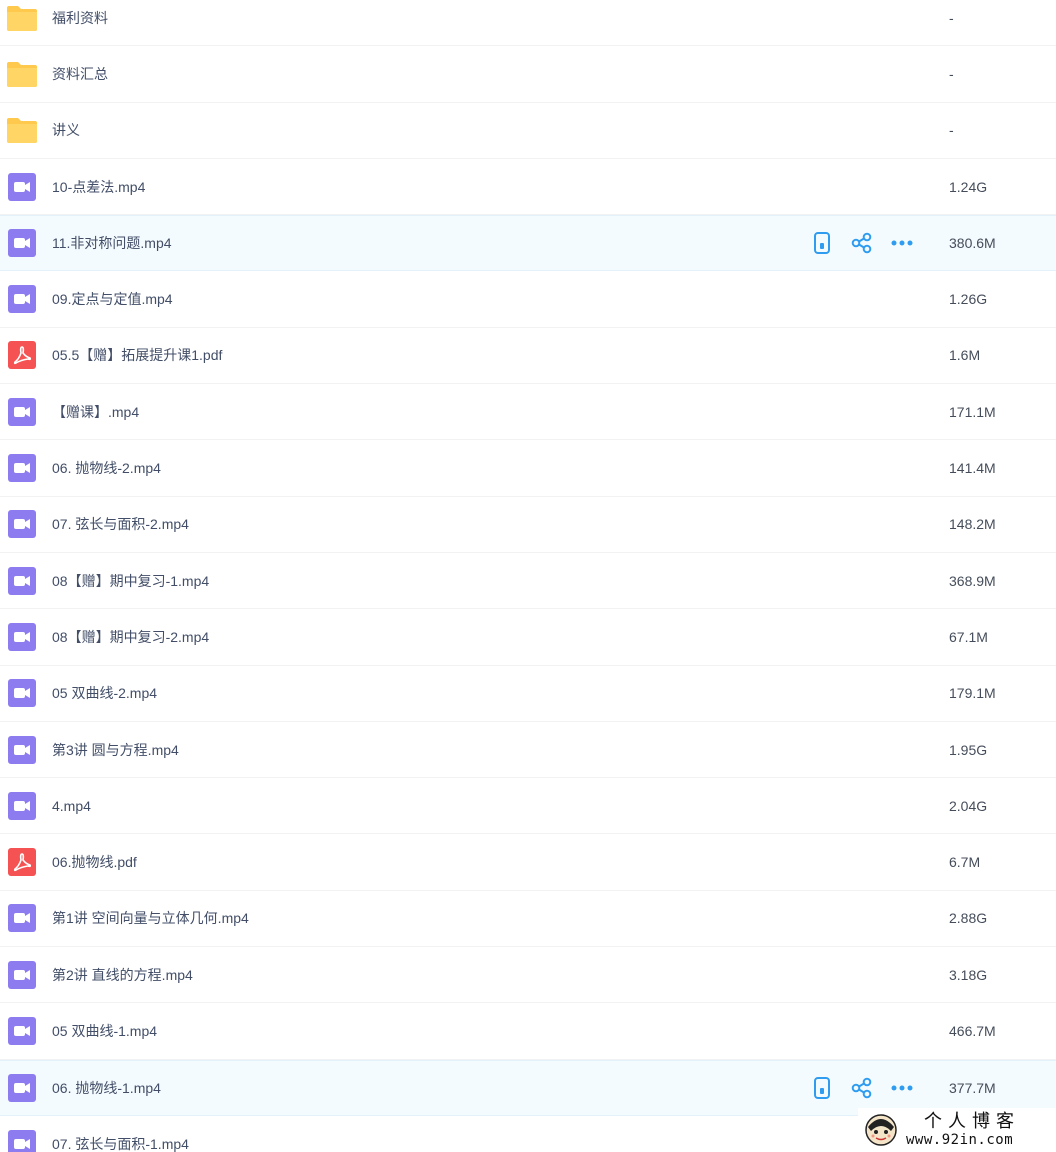 The image size is (1056, 1152). I want to click on file-name: 05 双曲线-2.mp4, so click(104, 693).